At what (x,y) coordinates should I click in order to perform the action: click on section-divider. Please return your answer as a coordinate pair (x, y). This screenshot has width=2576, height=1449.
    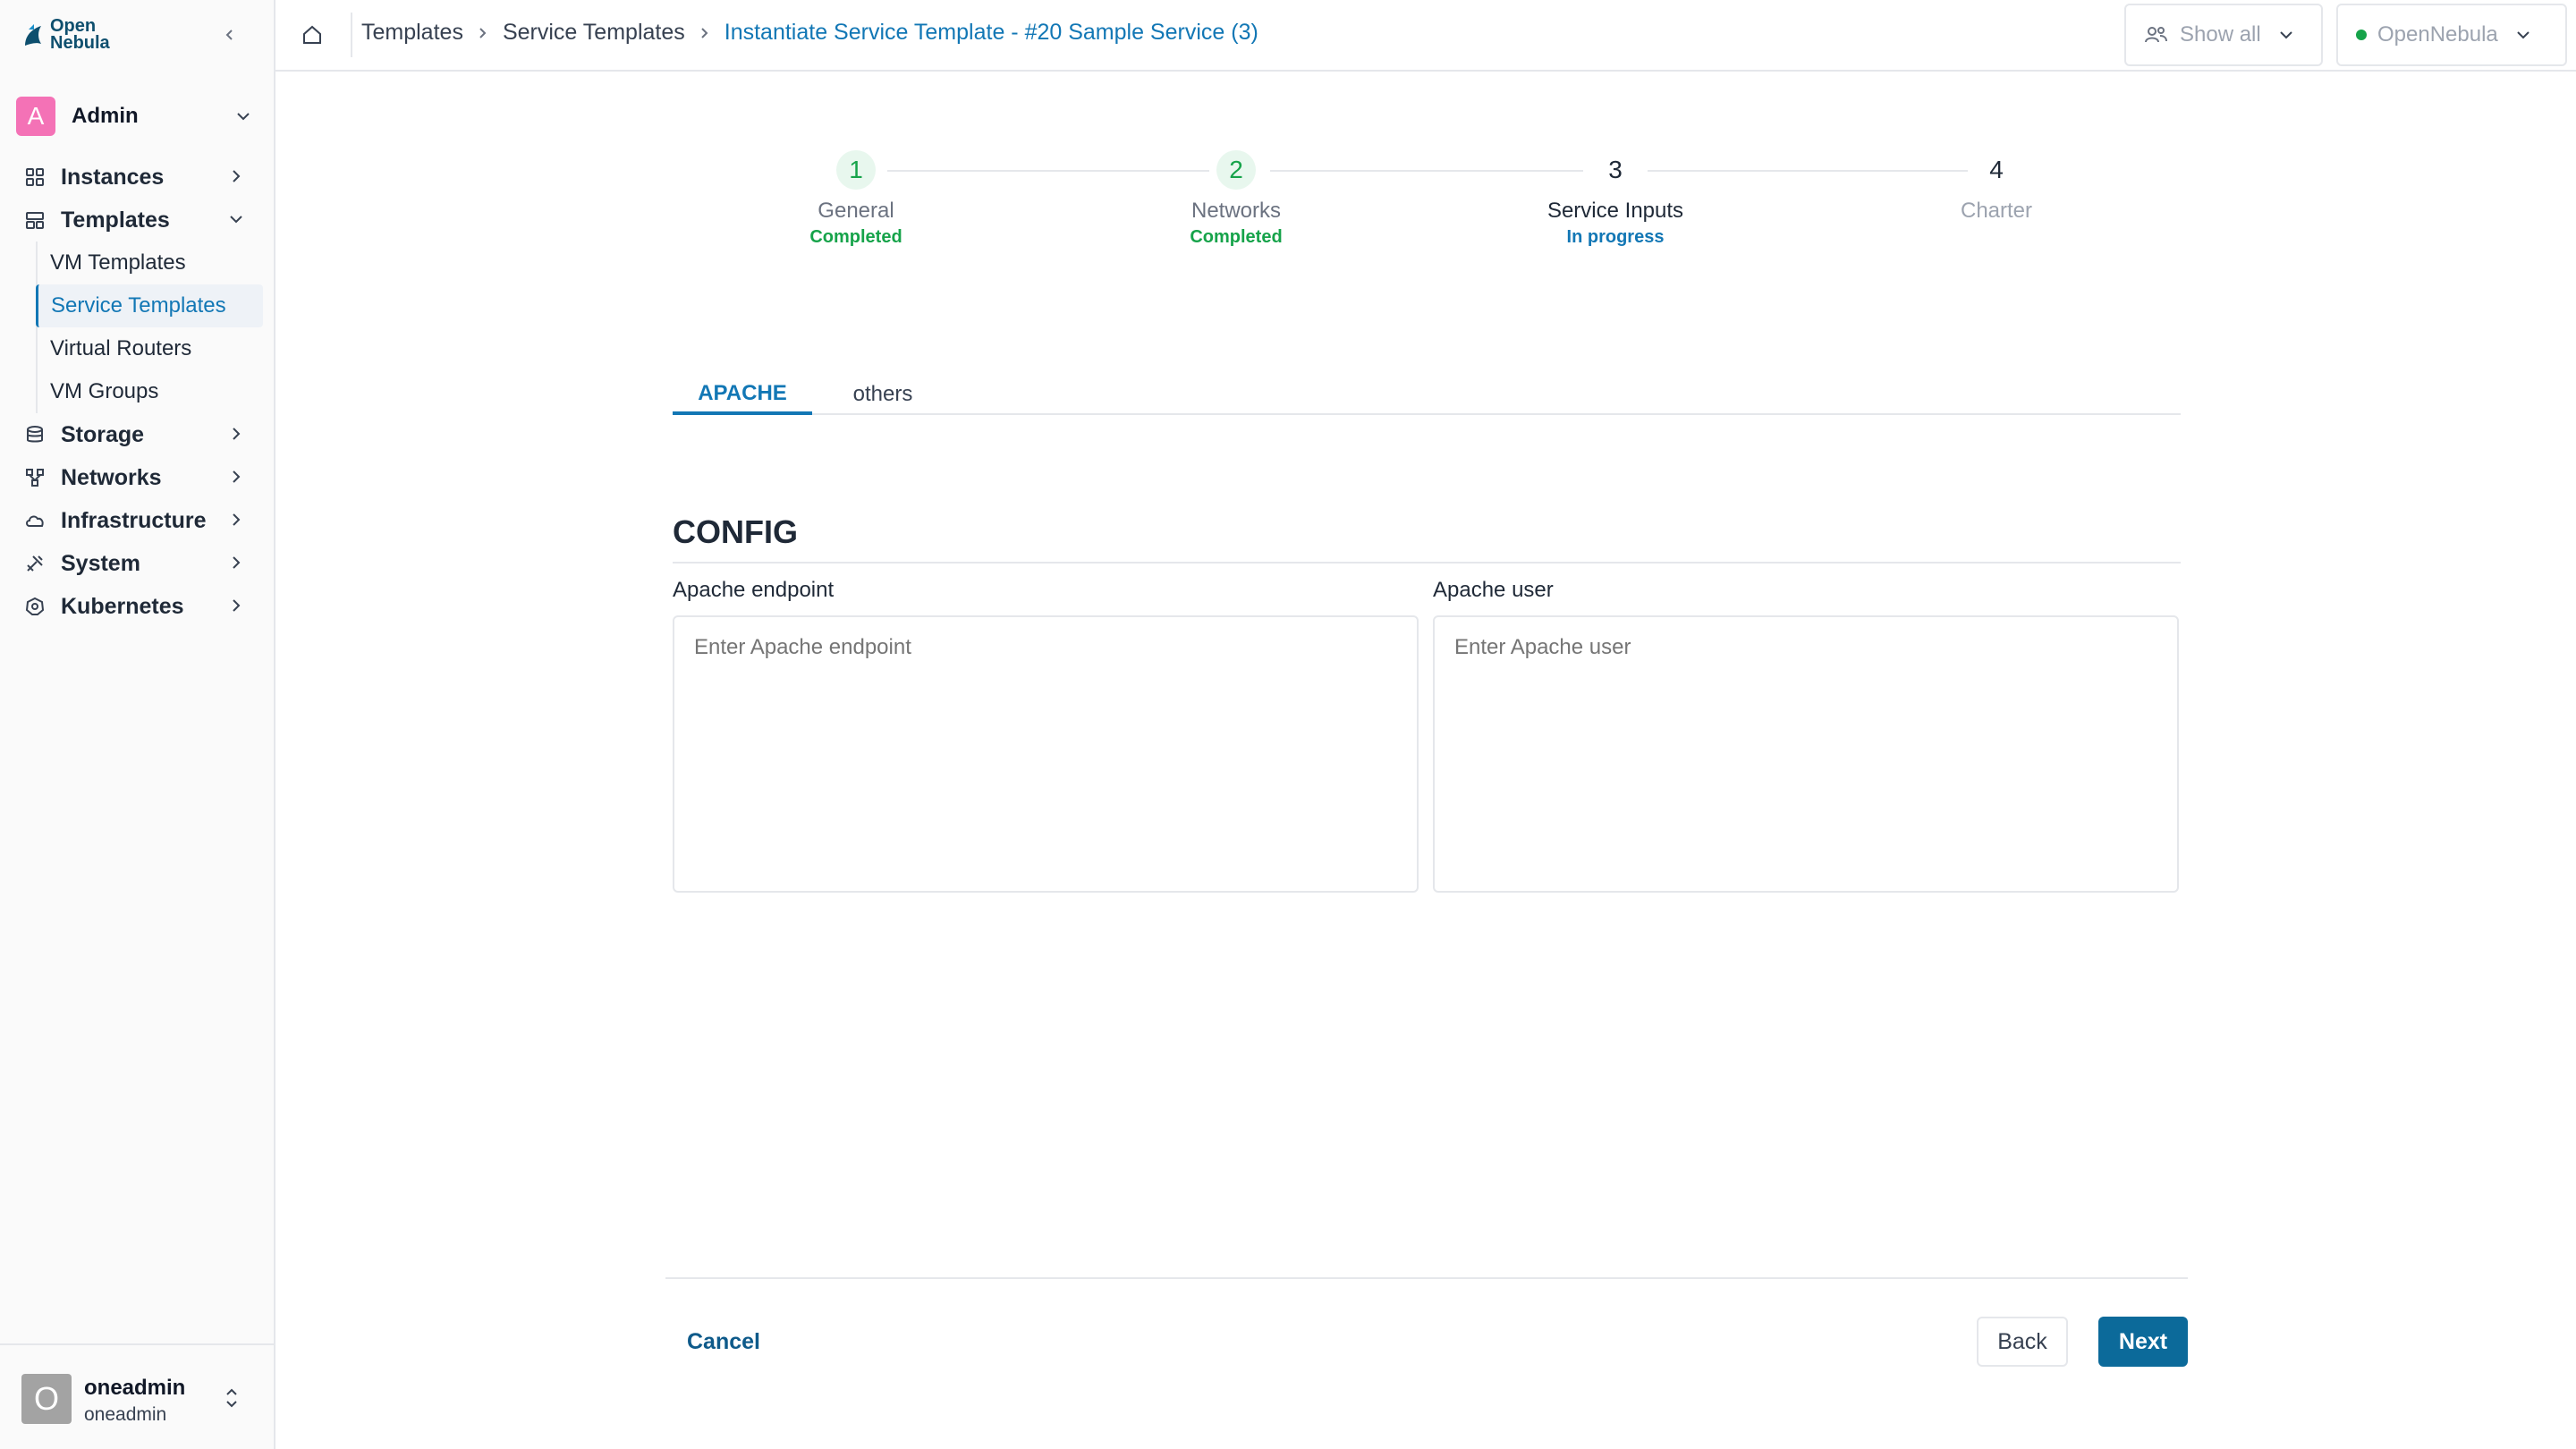
    Looking at the image, I should click on (1427, 563).